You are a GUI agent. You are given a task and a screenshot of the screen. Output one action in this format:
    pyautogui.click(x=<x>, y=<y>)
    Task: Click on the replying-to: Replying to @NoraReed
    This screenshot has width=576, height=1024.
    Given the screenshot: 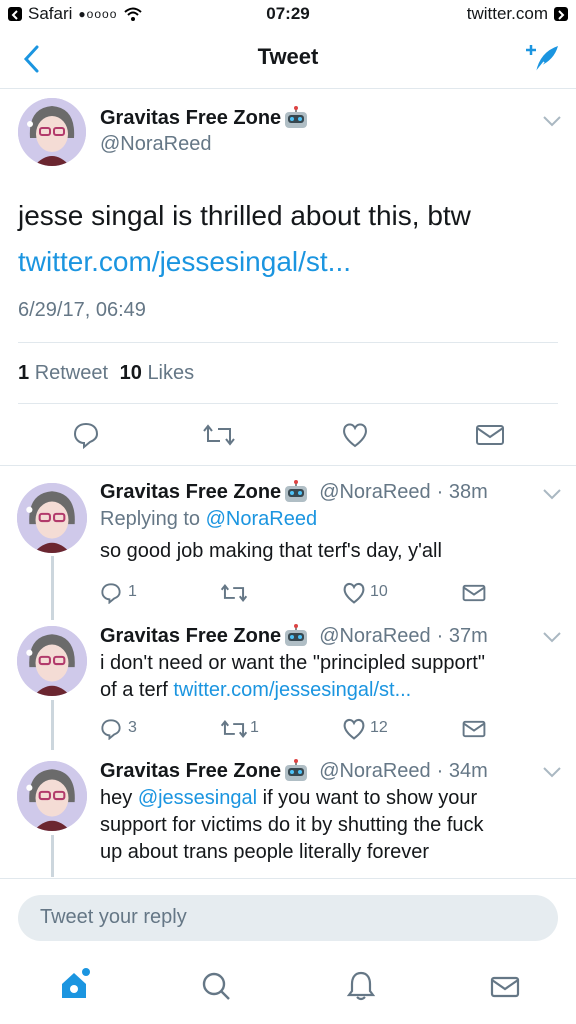 What is the action you would take?
    pyautogui.click(x=208, y=519)
    